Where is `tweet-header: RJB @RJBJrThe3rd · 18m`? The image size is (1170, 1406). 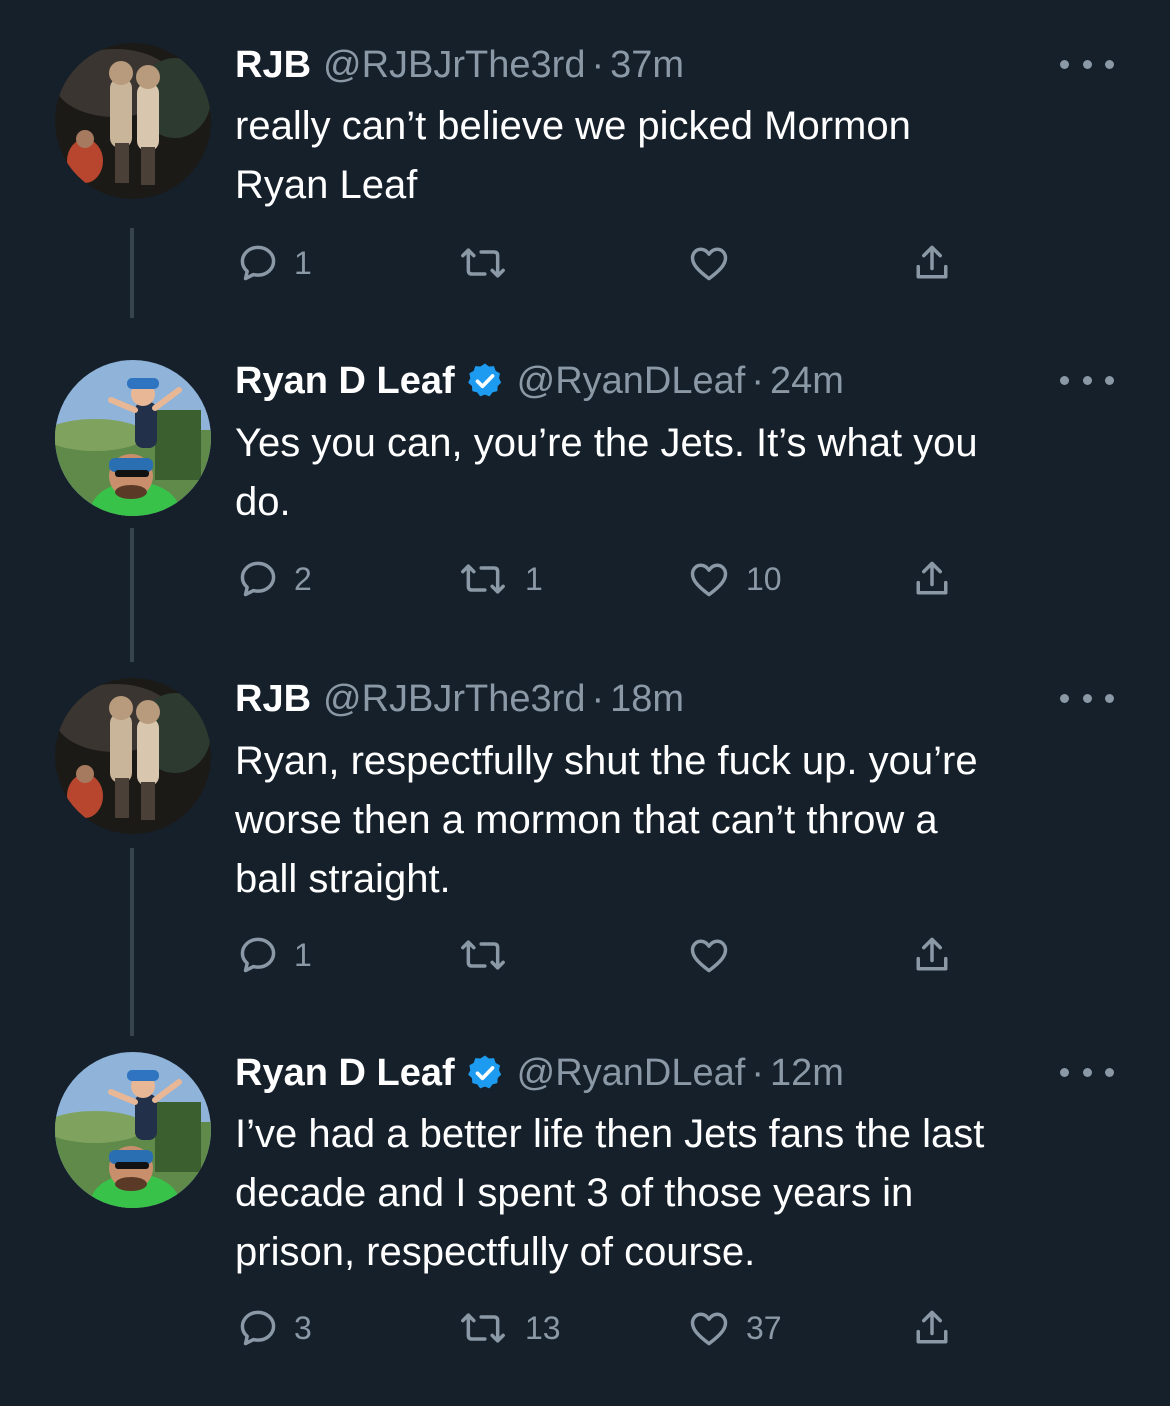 tweet-header: RJB @RJBJrThe3rd · 18m is located at coordinates (459, 699).